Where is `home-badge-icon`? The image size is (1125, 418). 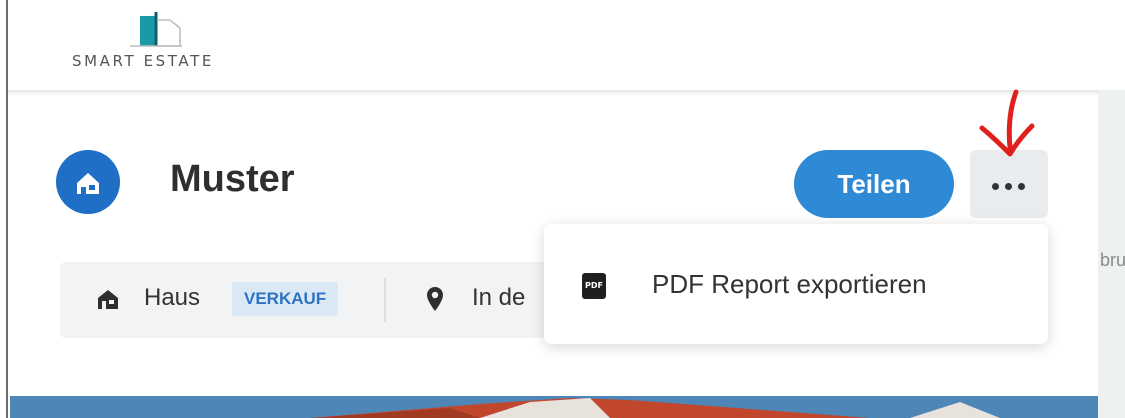 home-badge-icon is located at coordinates (88, 182).